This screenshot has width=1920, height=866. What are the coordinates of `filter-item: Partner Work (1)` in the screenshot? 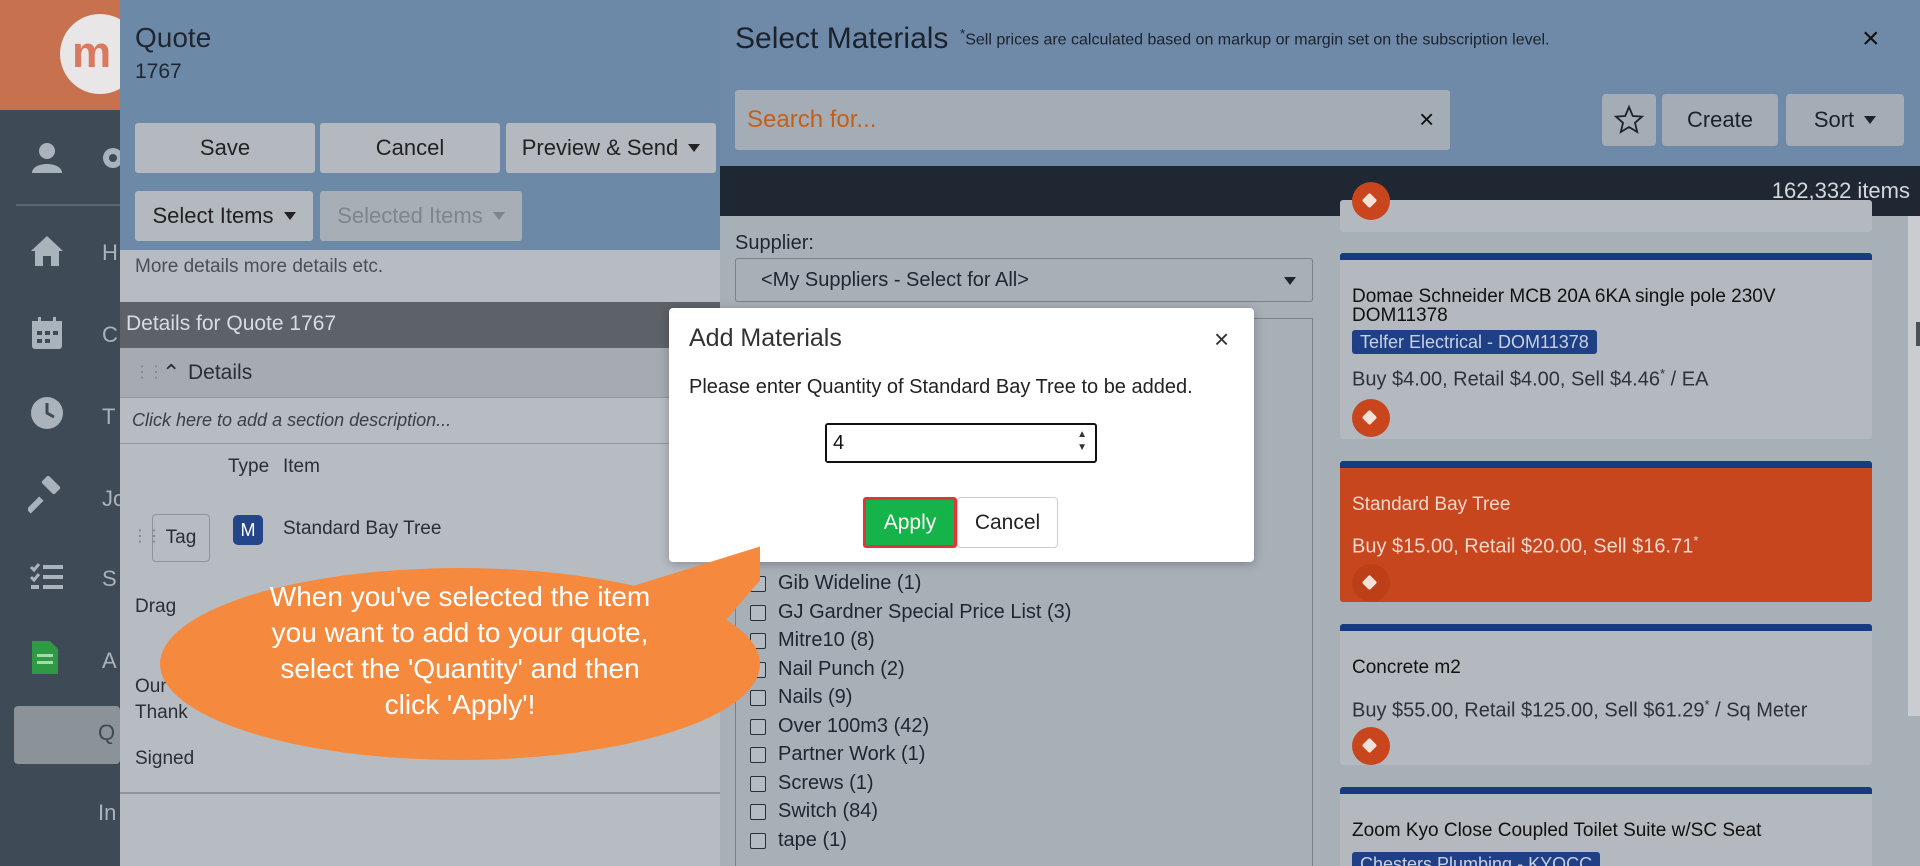 It's located at (837, 754).